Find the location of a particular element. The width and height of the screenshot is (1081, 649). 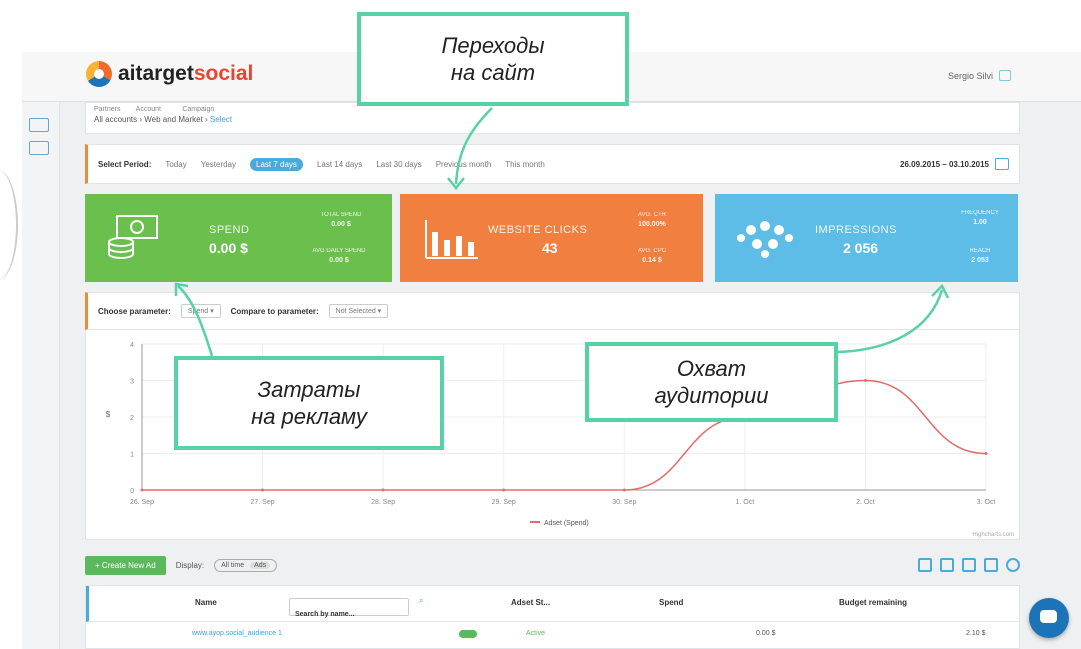

arrow-to-reach is located at coordinates (890, 321).